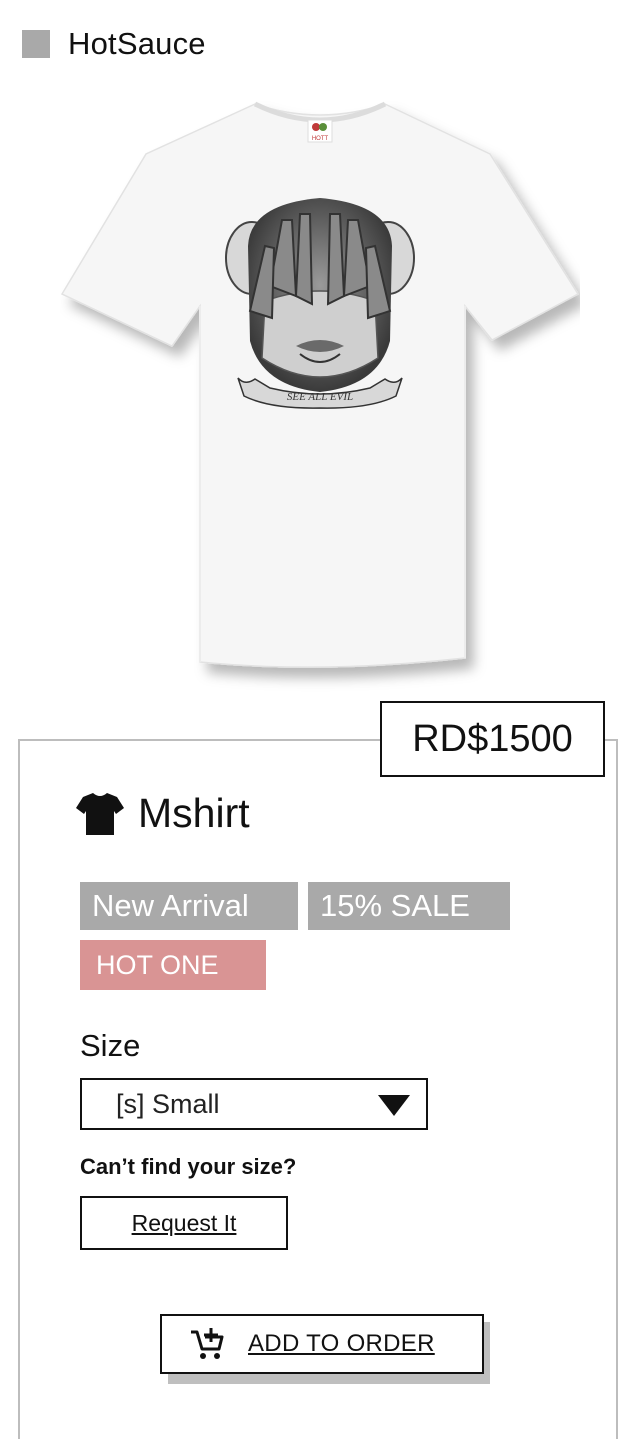 This screenshot has height=1439, width=640. What do you see at coordinates (100, 813) in the screenshot?
I see `tshirt-icon` at bounding box center [100, 813].